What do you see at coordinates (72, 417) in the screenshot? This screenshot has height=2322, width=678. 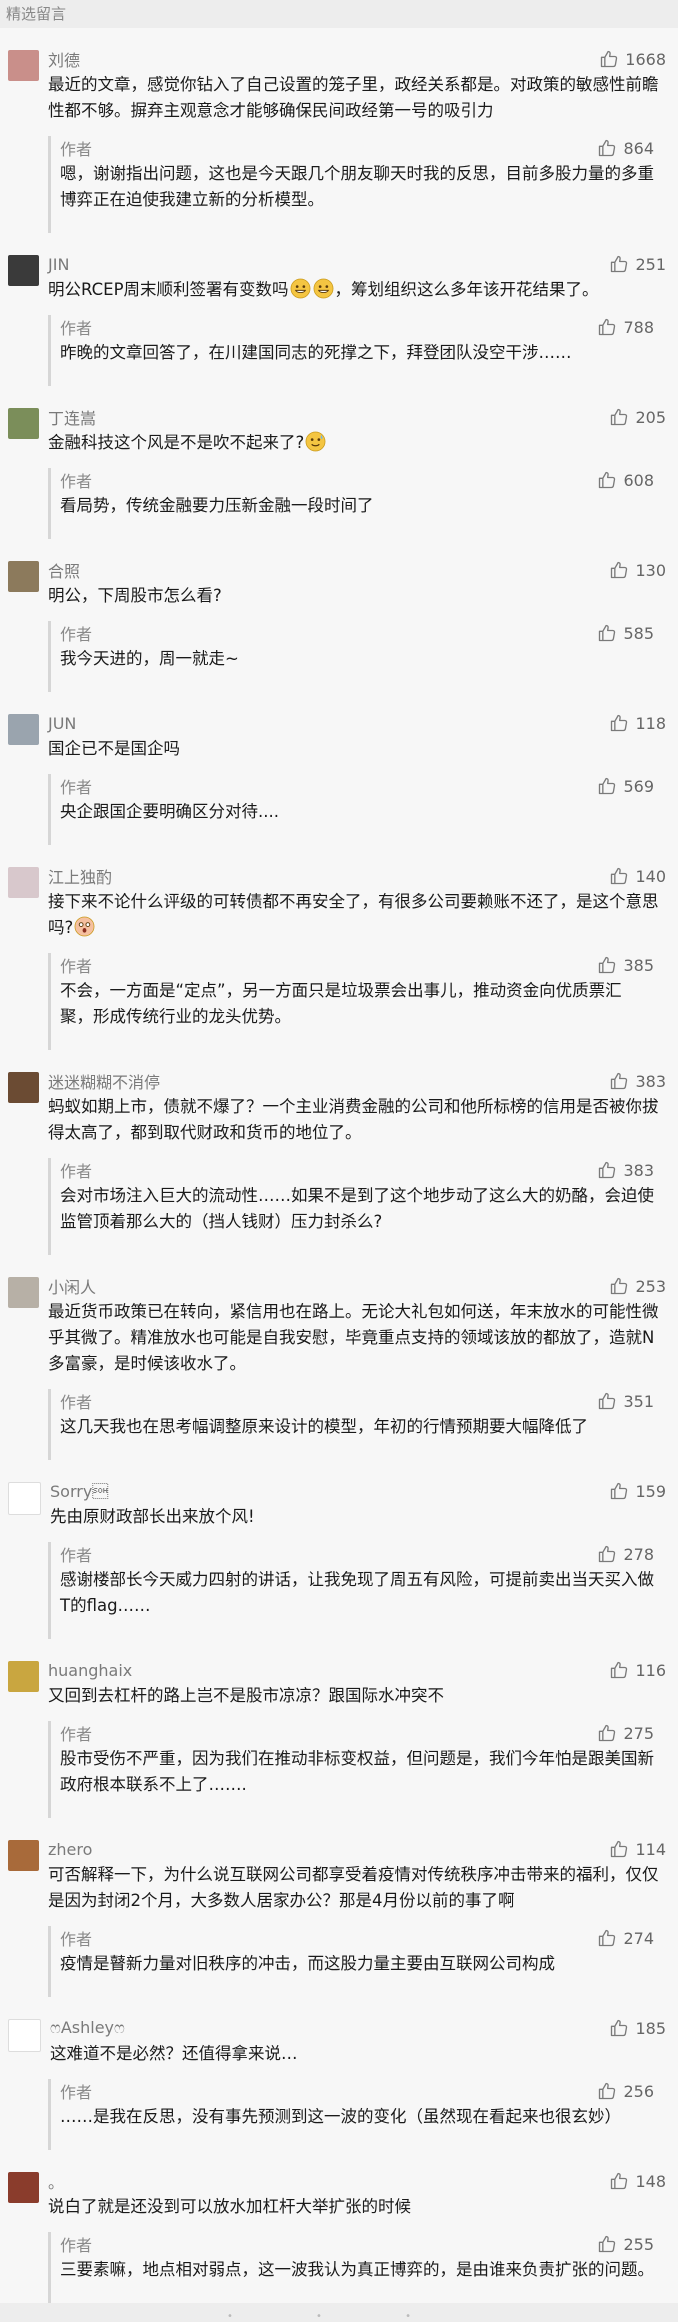 I see `comment-nickname: 丁连嵩` at bounding box center [72, 417].